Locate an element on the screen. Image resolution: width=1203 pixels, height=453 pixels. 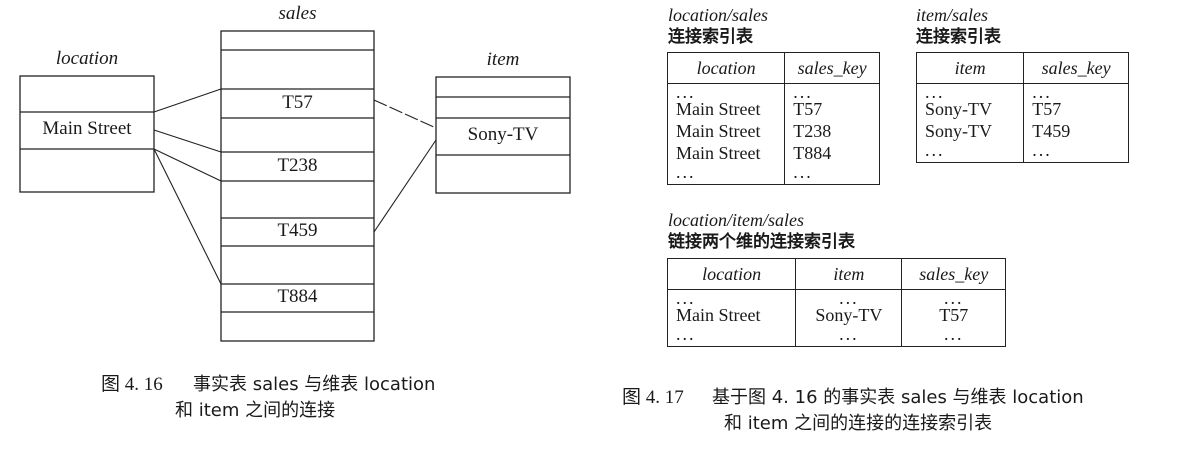
location-cell-main-street: Main Street is located at coordinates (87, 128).